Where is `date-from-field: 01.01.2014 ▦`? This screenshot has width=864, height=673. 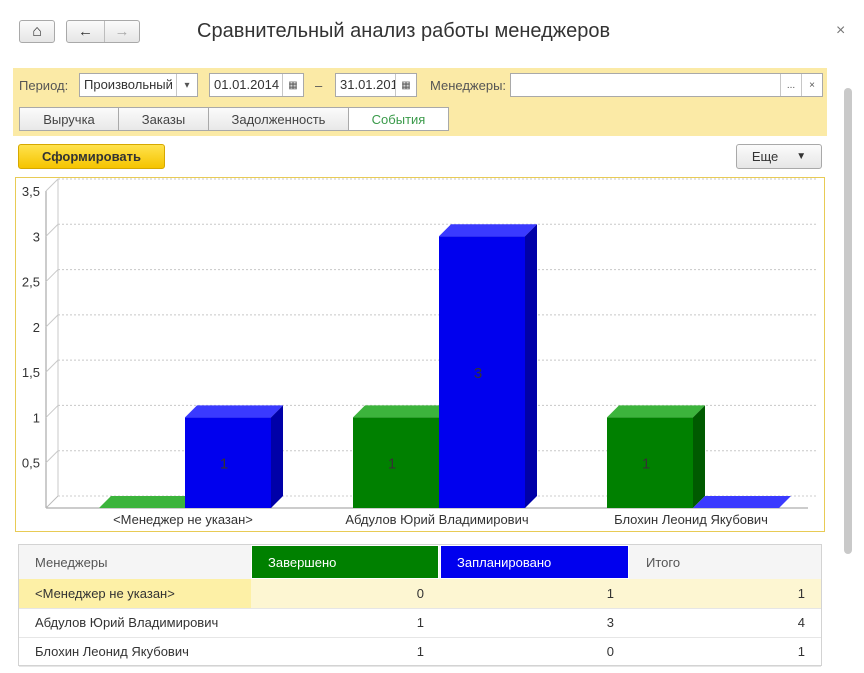 date-from-field: 01.01.2014 ▦ is located at coordinates (256, 85).